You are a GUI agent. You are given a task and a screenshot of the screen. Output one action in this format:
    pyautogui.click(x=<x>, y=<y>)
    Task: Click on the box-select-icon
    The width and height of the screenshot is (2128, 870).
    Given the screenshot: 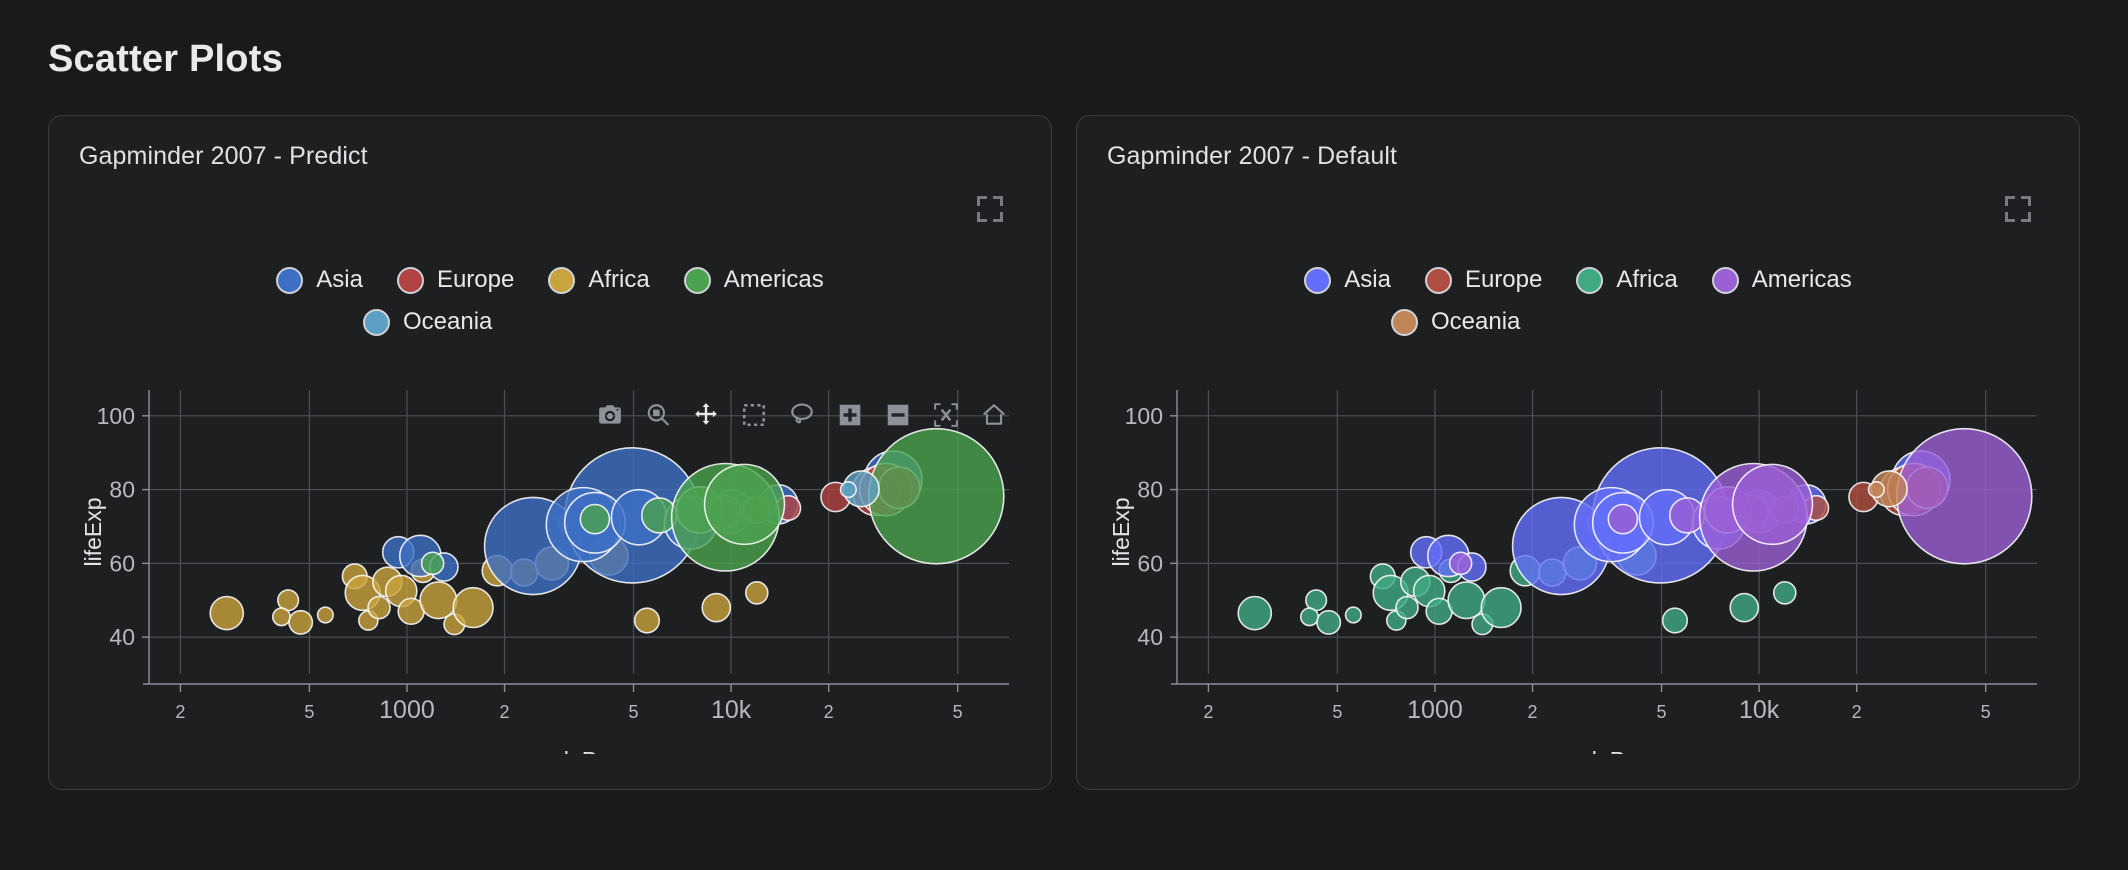 What is the action you would take?
    pyautogui.click(x=754, y=415)
    